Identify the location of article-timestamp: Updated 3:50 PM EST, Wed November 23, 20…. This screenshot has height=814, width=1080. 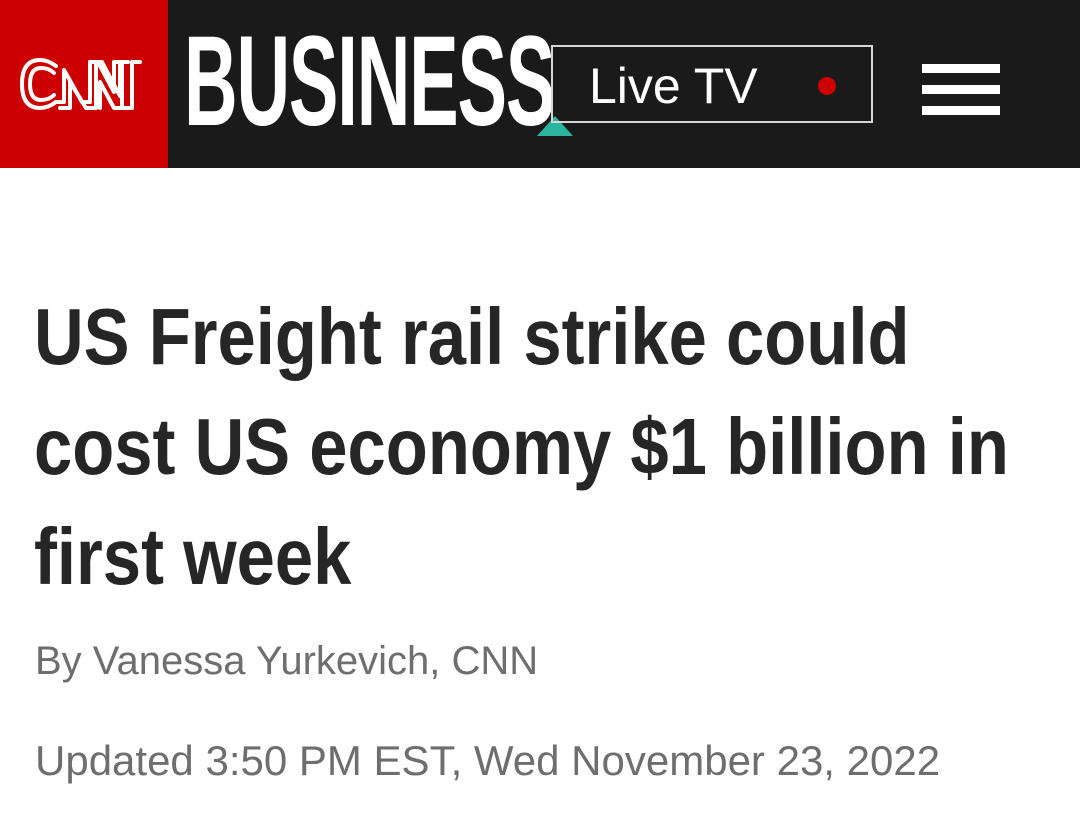
(488, 760).